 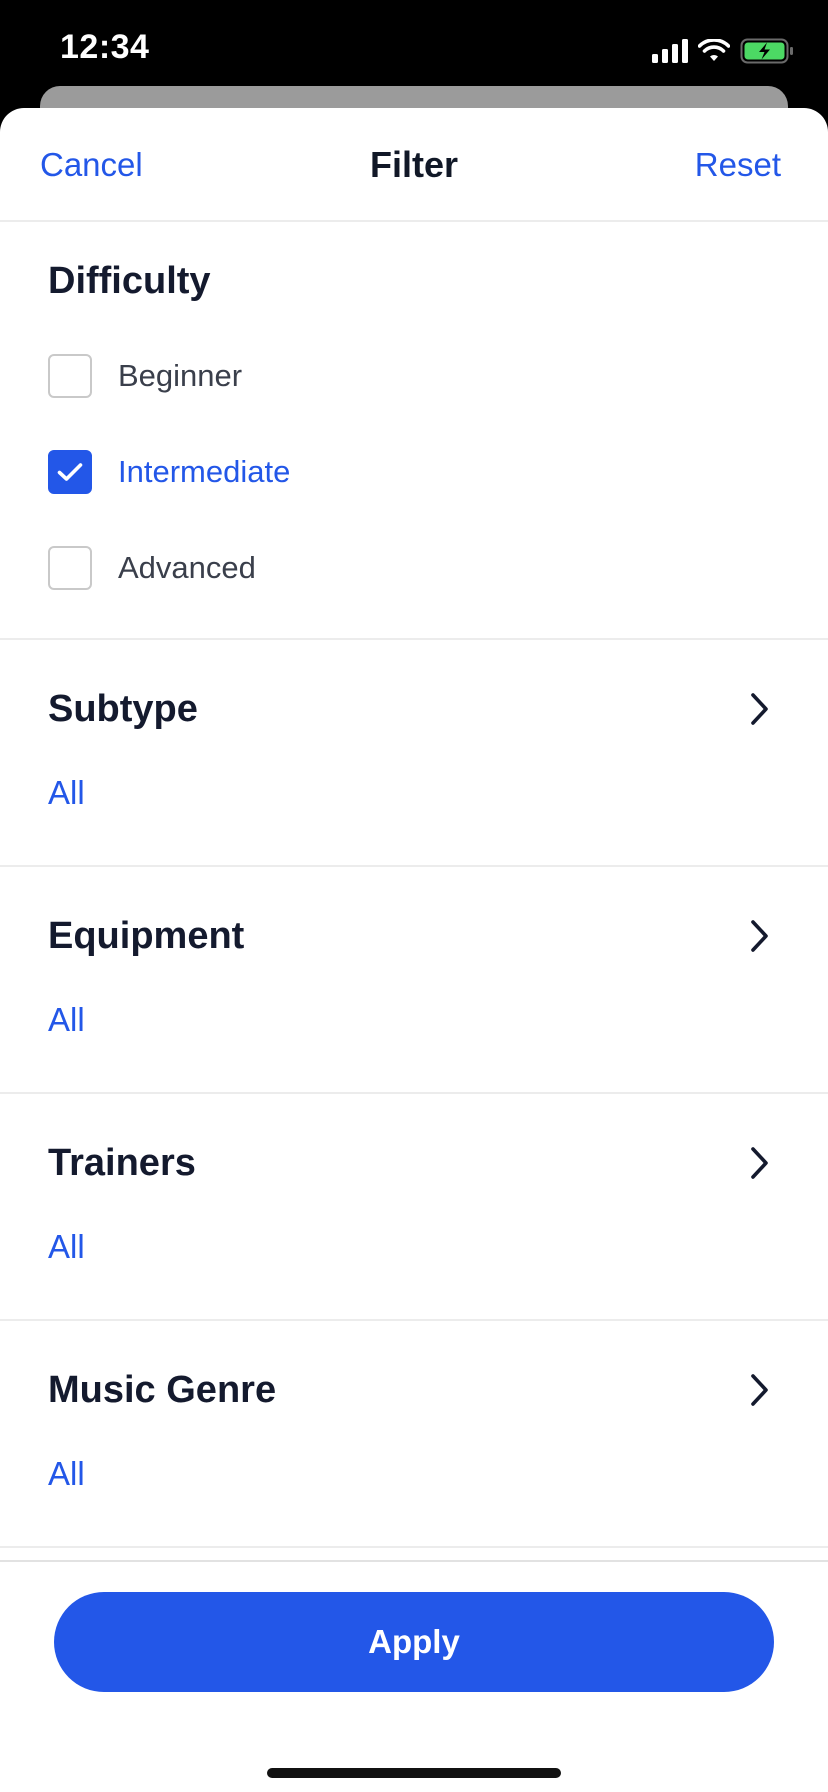 I want to click on reset-button: Reset, so click(x=738, y=165).